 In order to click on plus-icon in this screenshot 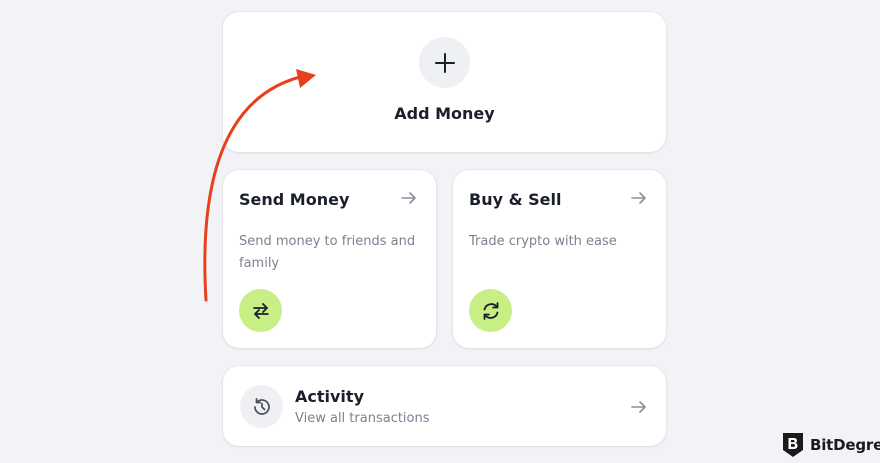, I will do `click(444, 62)`.